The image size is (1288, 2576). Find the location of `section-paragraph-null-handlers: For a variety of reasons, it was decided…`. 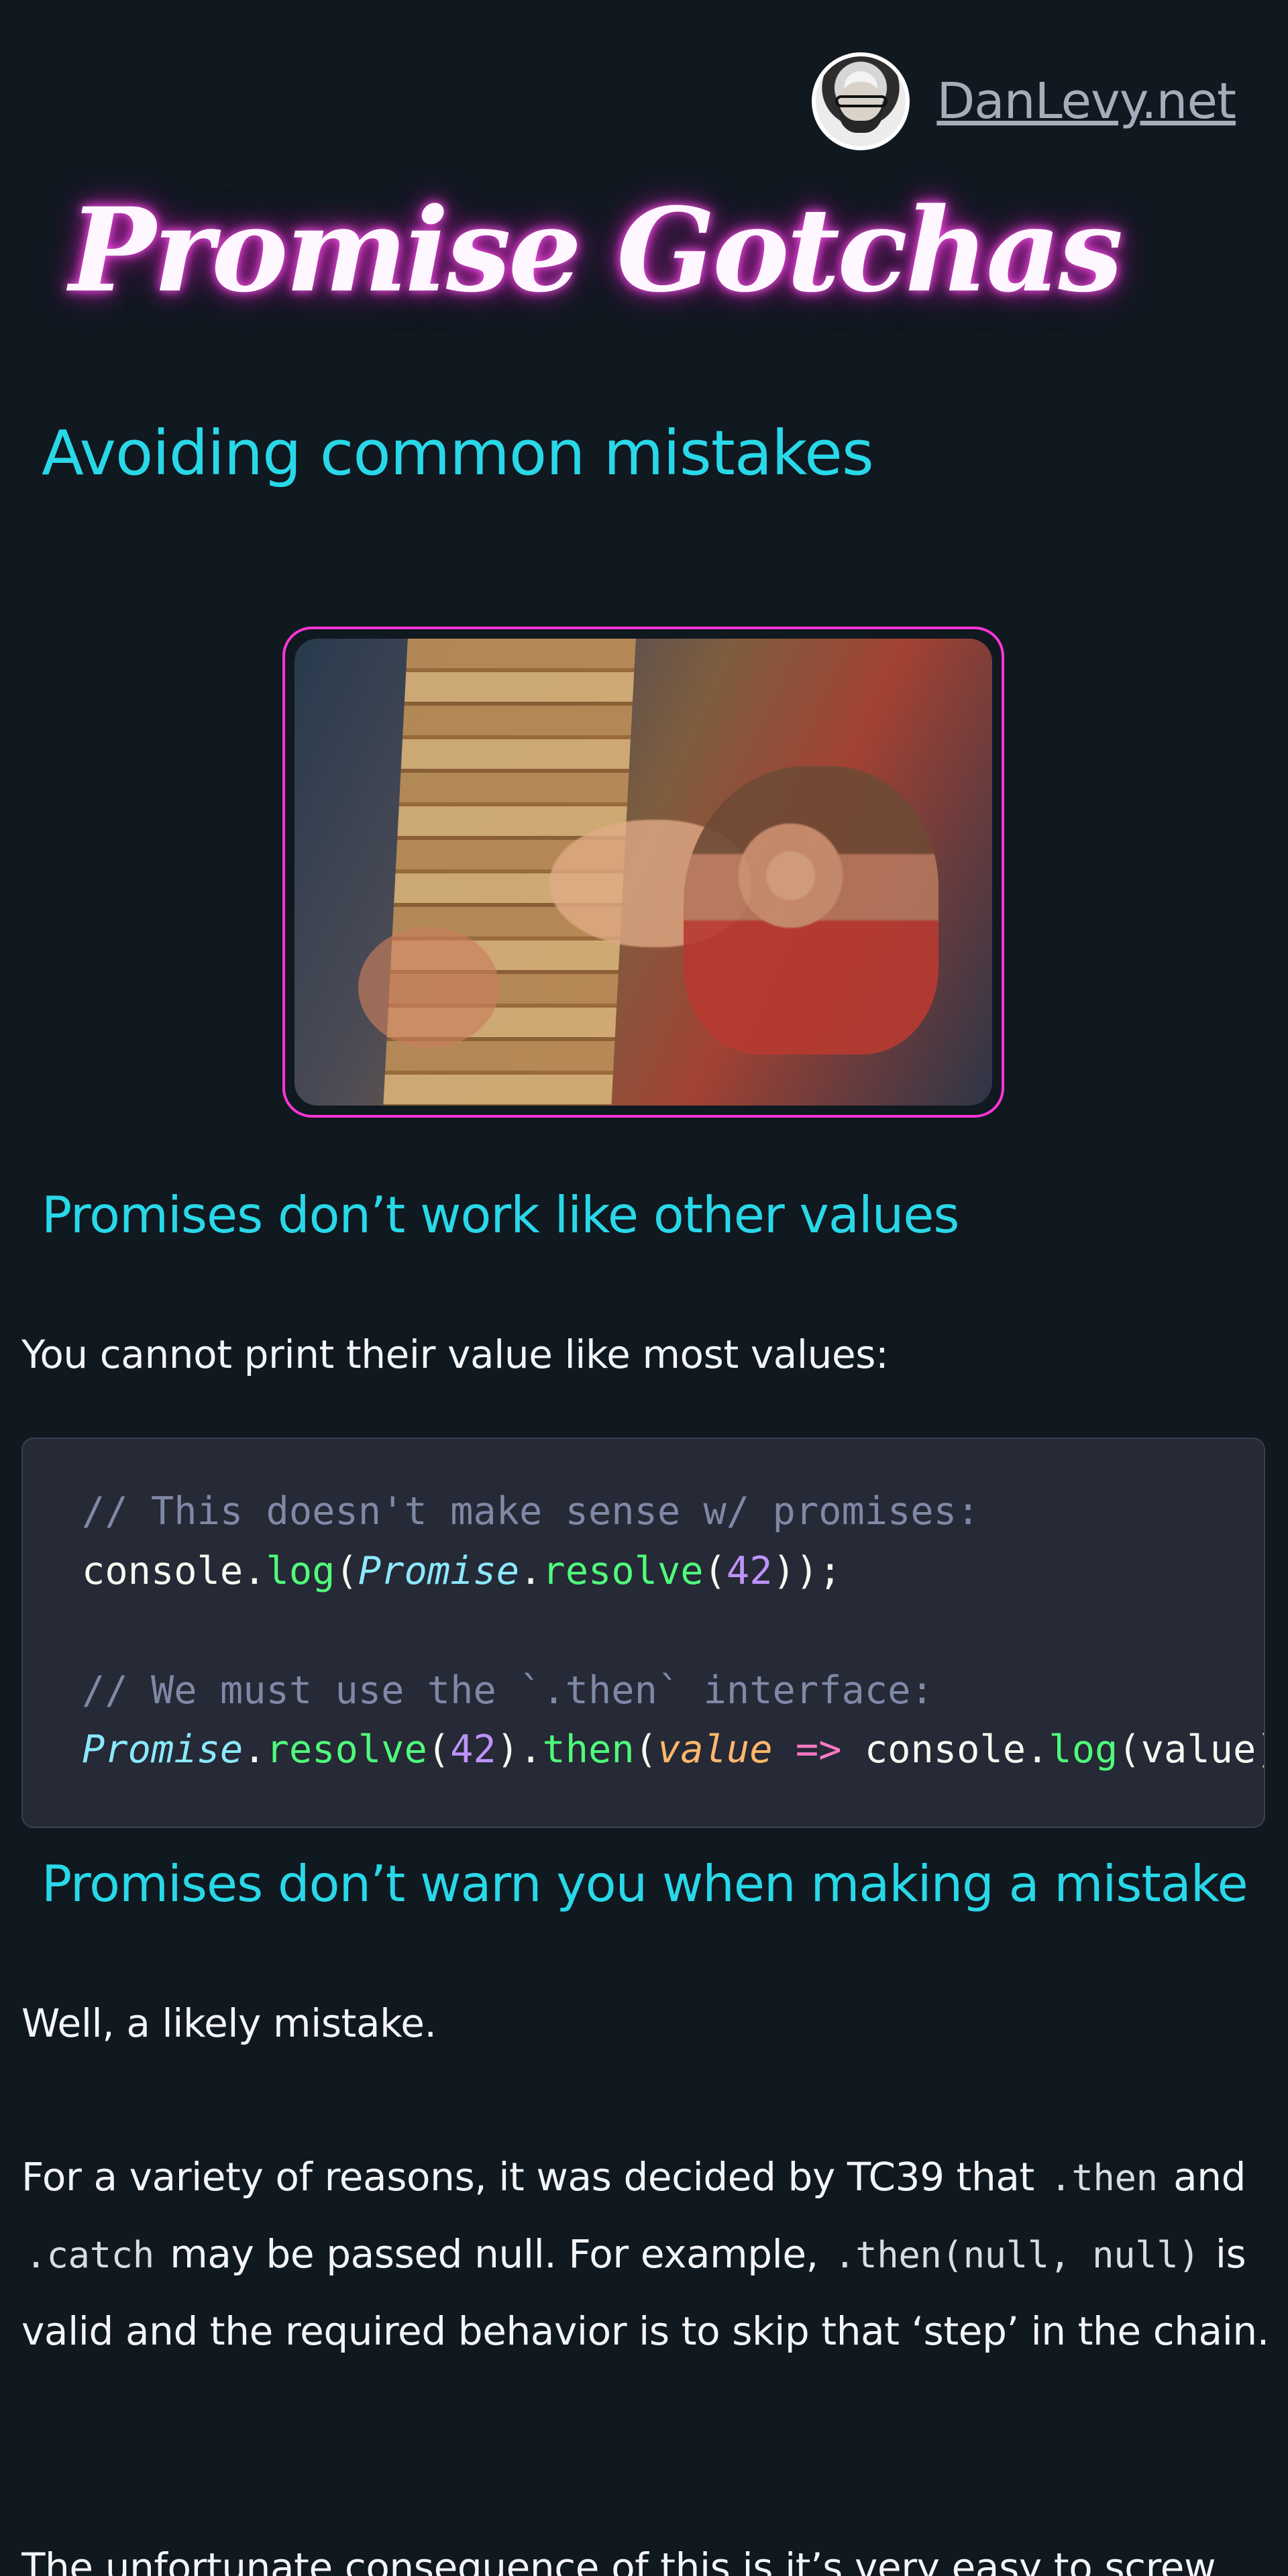

section-paragraph-null-handlers: For a variety of reasons, it was decided… is located at coordinates (645, 2254).